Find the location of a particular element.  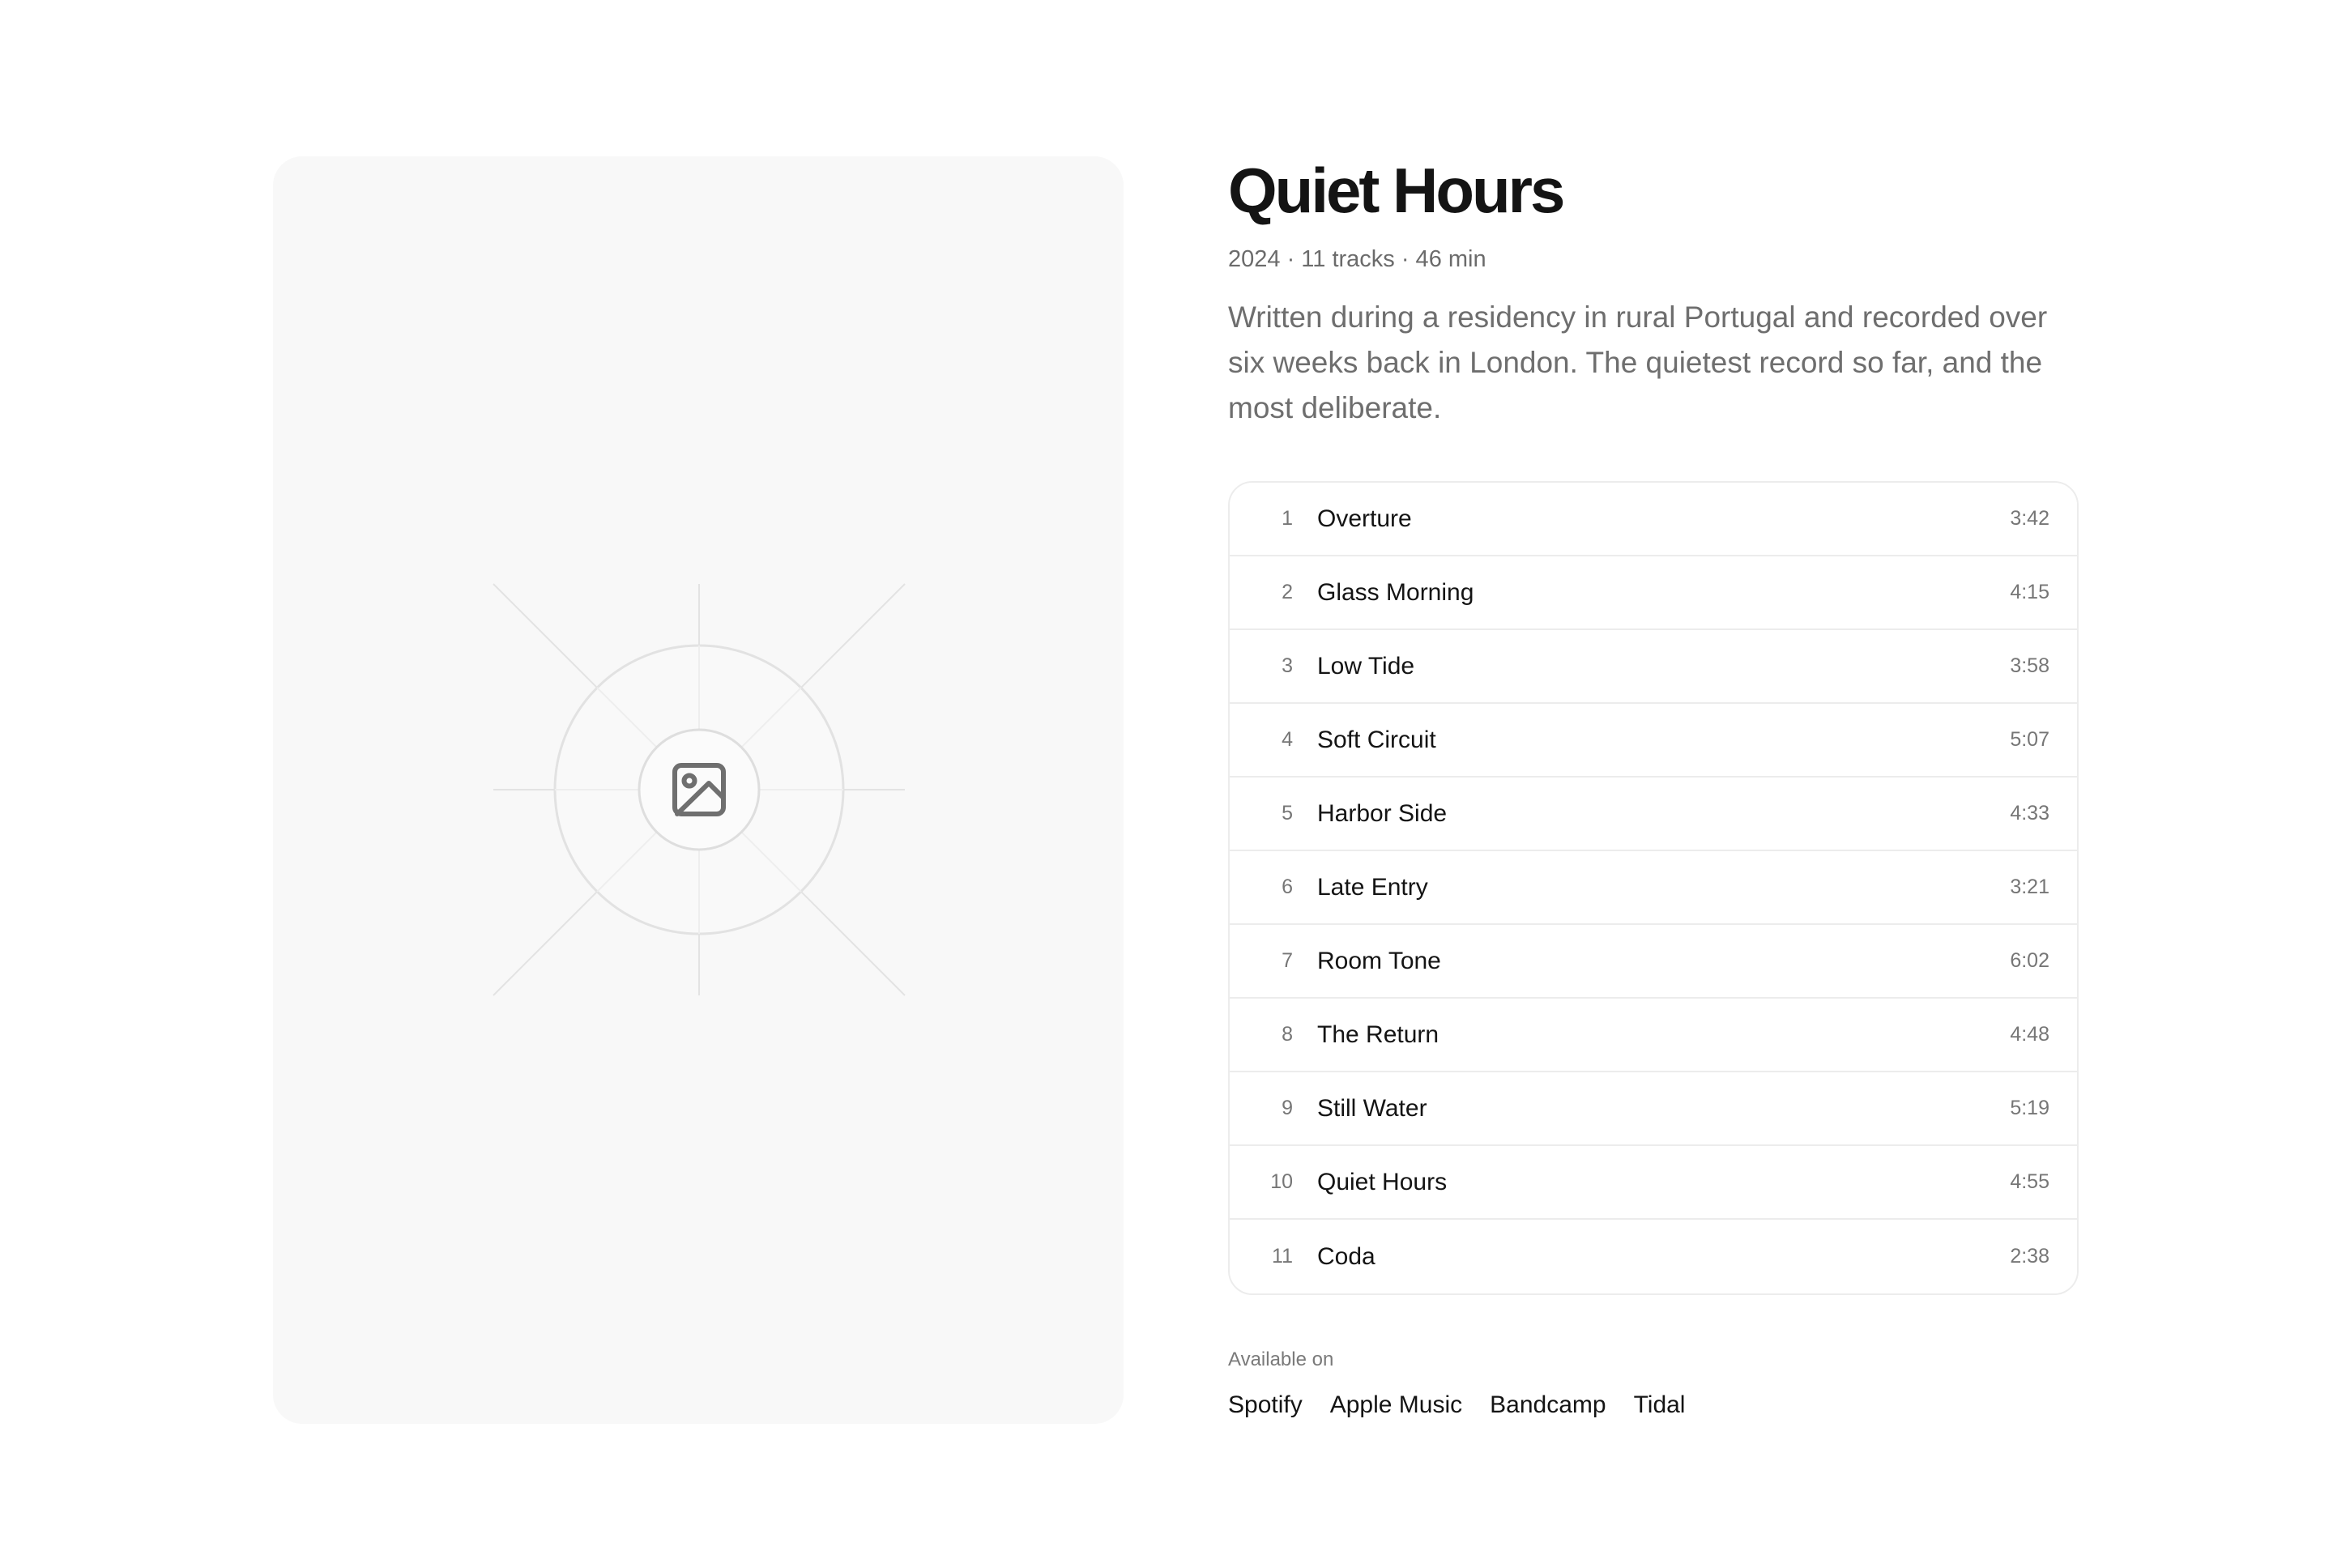

track-row: 3 Low Tide 3:58 is located at coordinates (1653, 667).